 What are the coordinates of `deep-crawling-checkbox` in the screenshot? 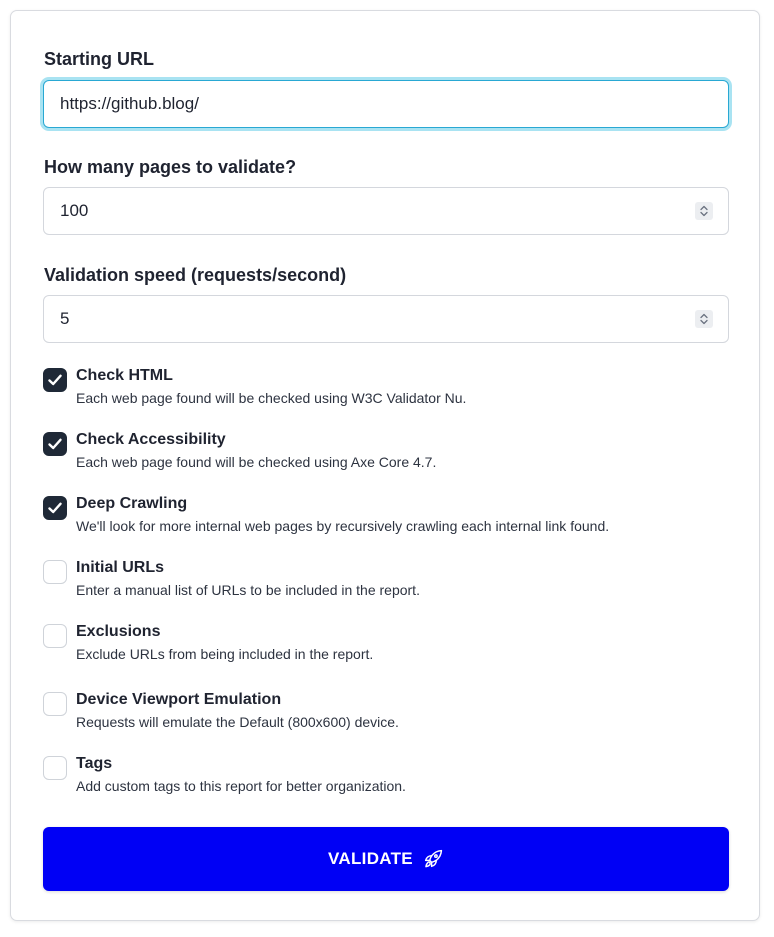 It's located at (55, 508).